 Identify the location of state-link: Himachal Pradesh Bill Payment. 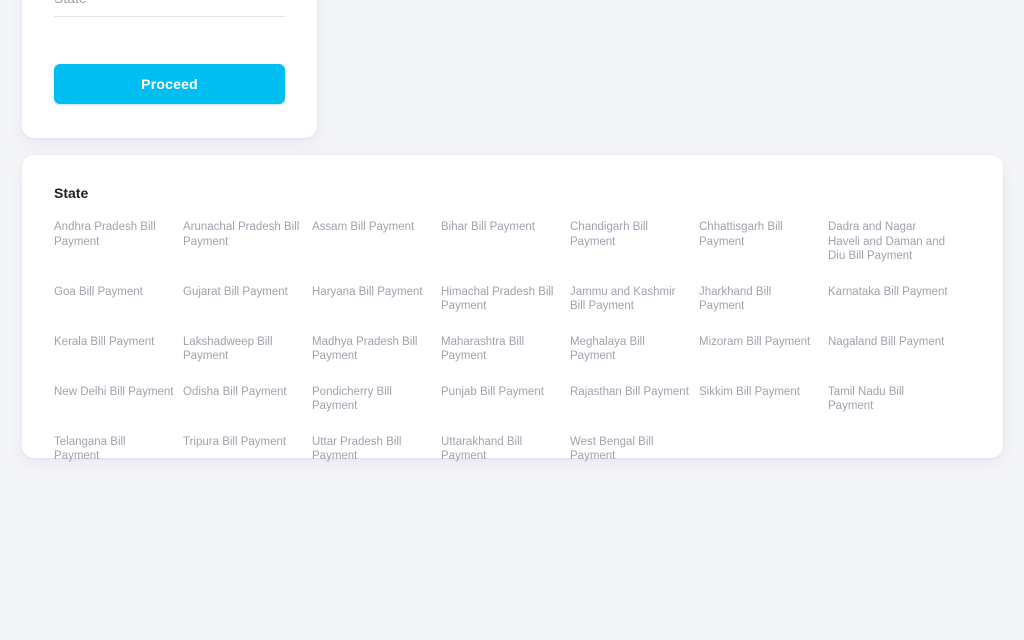
(501, 299).